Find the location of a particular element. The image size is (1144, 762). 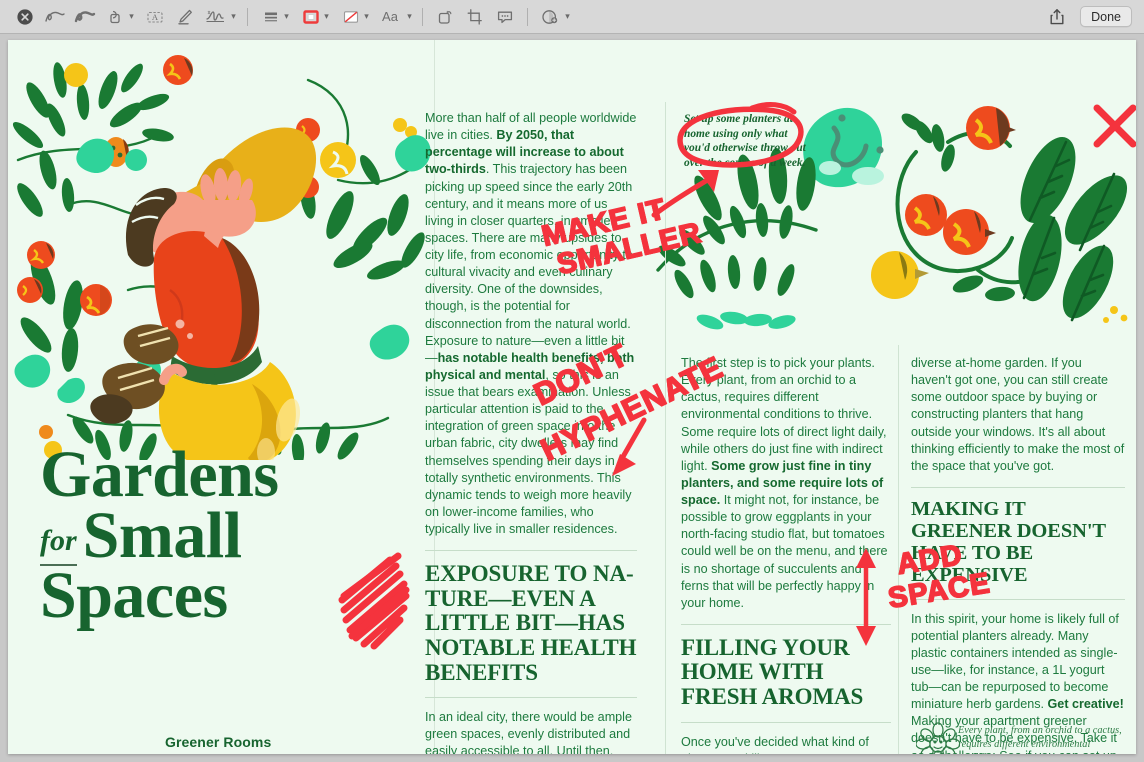

adjust-color-icon: ▾ is located at coordinates (555, 17).